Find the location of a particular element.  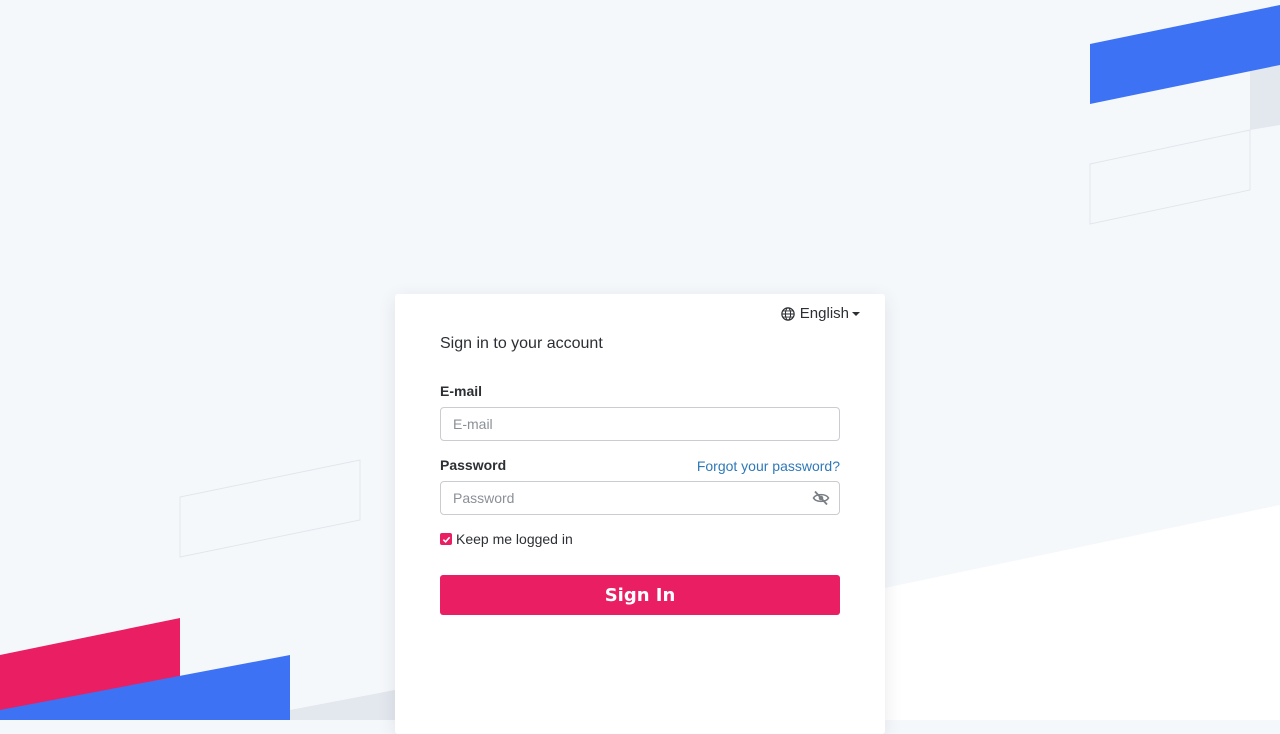

globe-icon is located at coordinates (788, 313).